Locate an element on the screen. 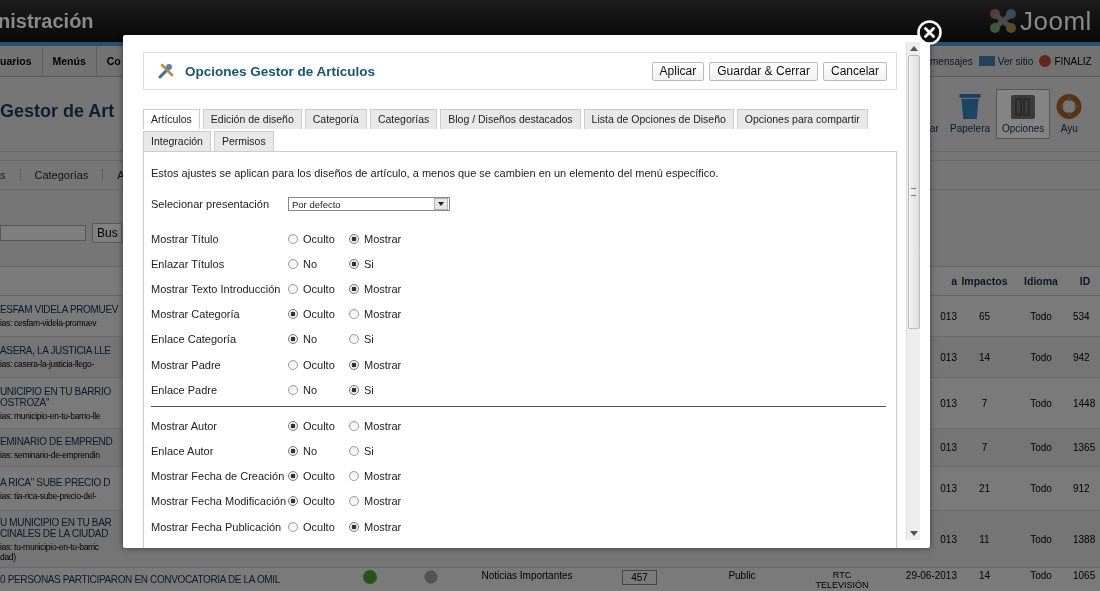 This screenshot has width=1100, height=591. layout-select: Por defecto is located at coordinates (369, 204).